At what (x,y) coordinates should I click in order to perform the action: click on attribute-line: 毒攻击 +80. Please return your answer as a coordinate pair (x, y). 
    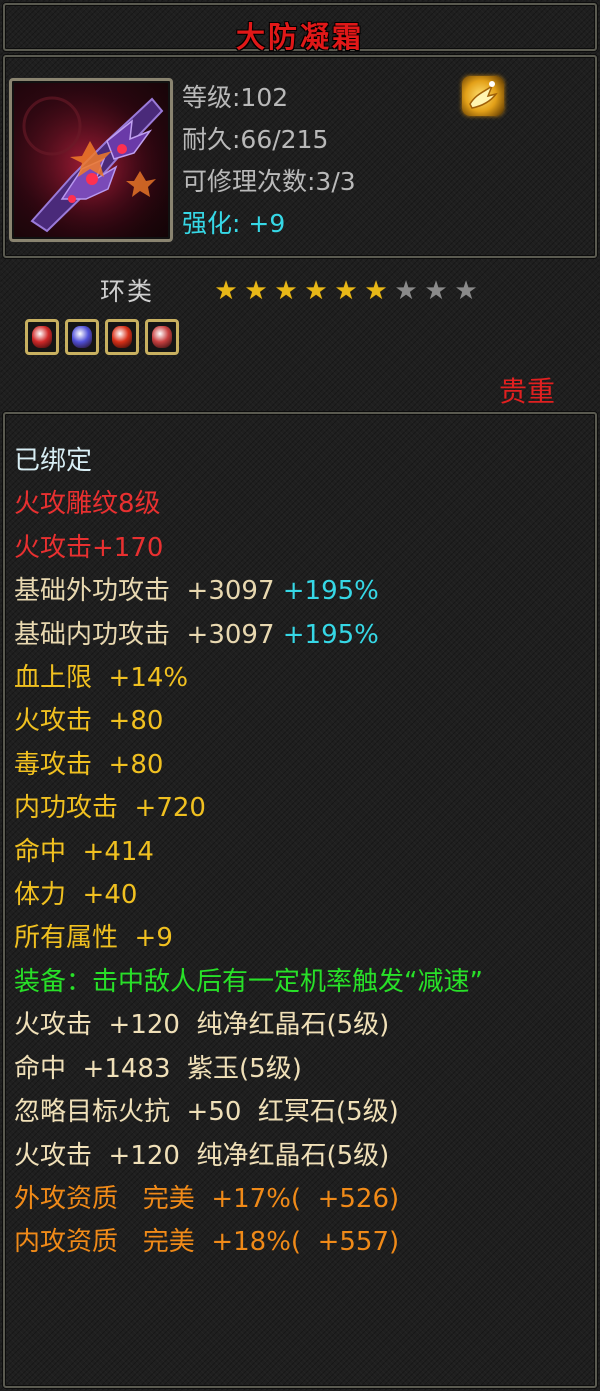
    Looking at the image, I should click on (299, 765).